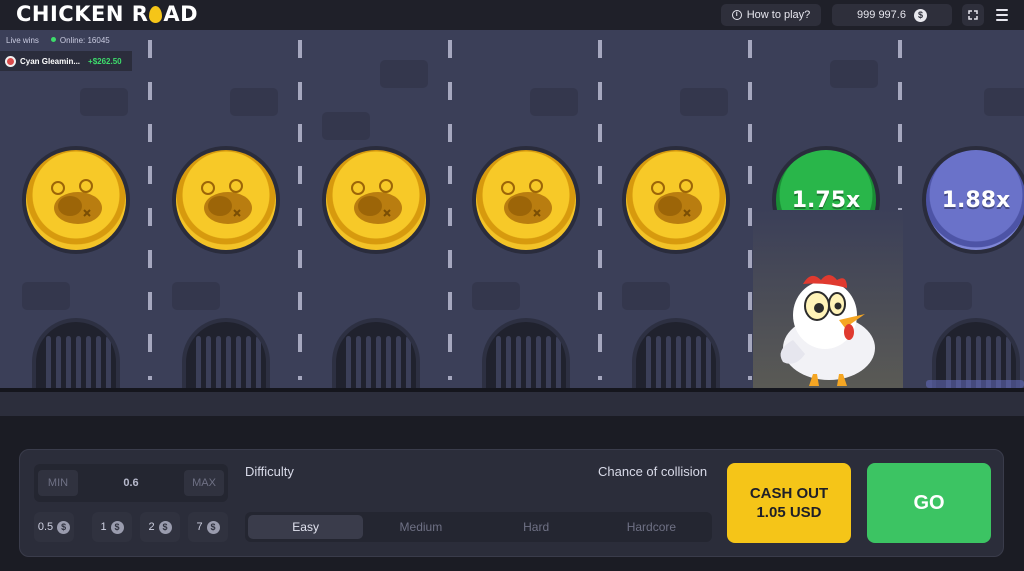  I want to click on avatar, so click(10, 61).